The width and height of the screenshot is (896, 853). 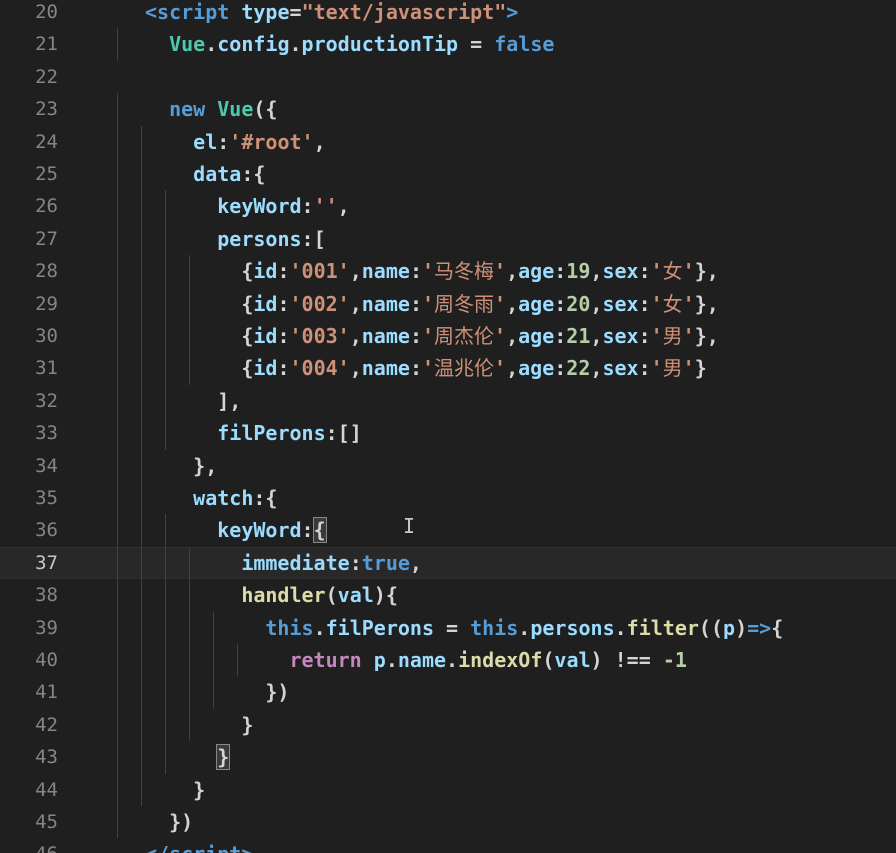 I want to click on code-text: keyWord:{, so click(x=272, y=530).